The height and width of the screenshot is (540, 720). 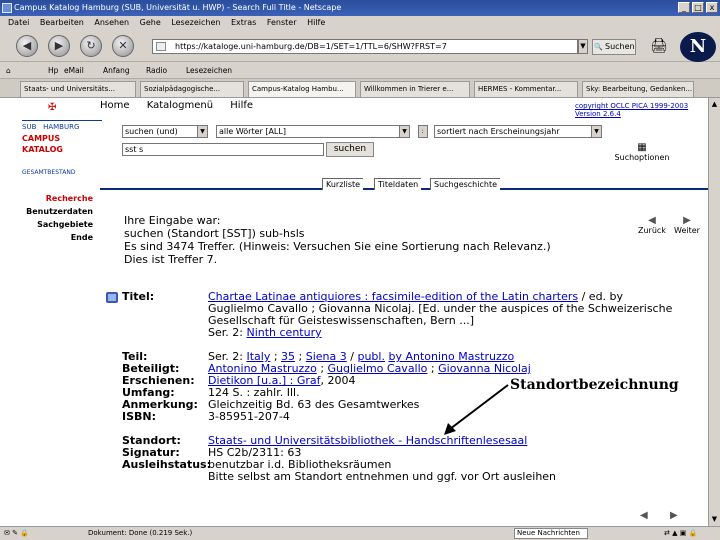 What do you see at coordinates (59, 46) in the screenshot?
I see `forward-icon: ▶` at bounding box center [59, 46].